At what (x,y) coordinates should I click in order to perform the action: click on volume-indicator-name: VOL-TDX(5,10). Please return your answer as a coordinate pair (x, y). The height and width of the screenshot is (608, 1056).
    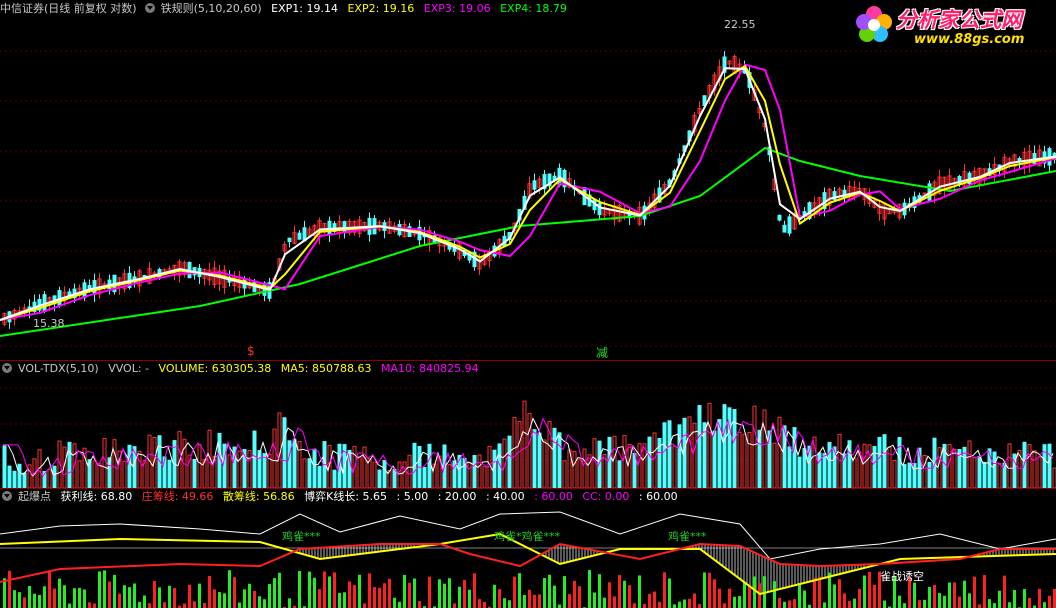
    Looking at the image, I should click on (58, 368).